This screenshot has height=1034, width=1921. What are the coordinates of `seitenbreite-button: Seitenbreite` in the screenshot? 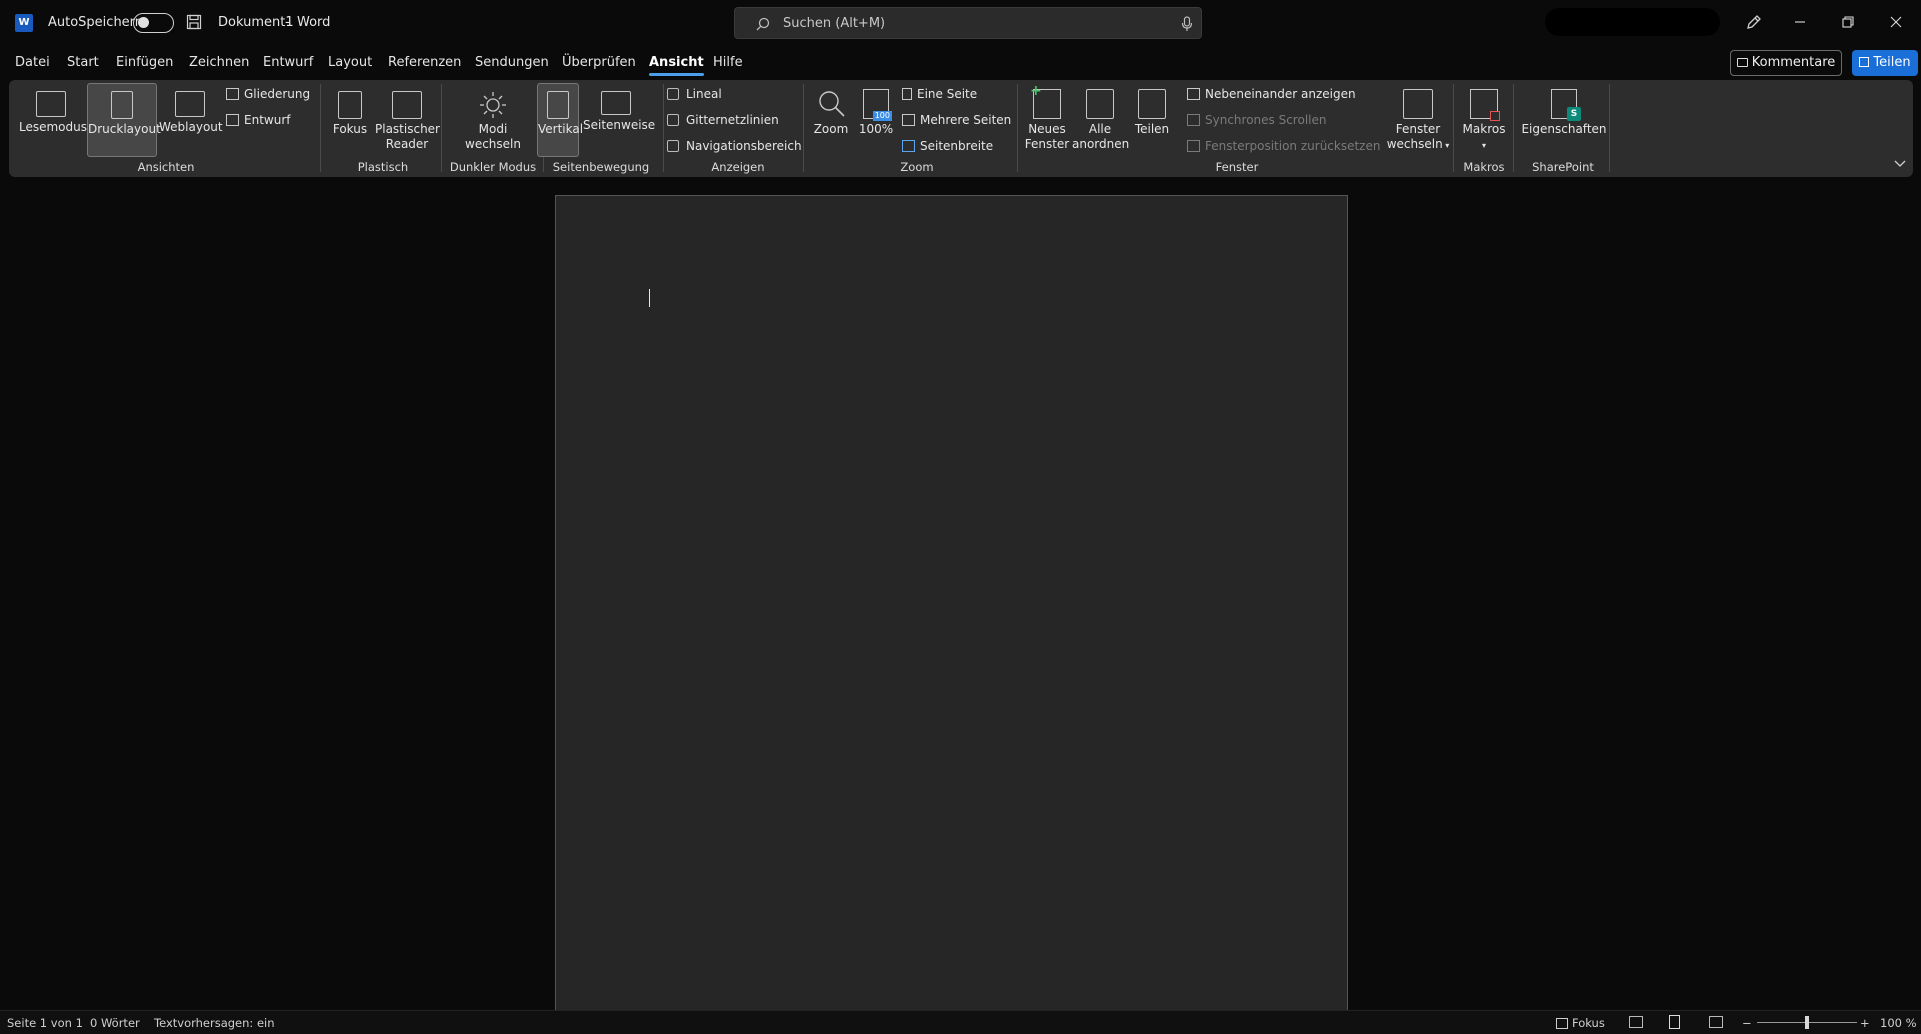 It's located at (947, 146).